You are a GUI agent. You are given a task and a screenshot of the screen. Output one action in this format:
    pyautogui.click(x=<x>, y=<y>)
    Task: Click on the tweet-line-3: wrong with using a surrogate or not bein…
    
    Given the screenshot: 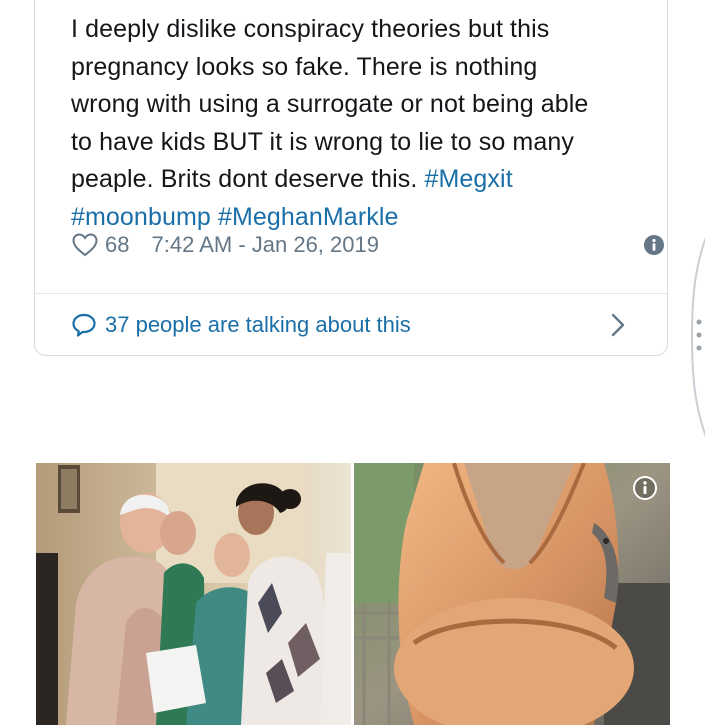 What is the action you would take?
    pyautogui.click(x=330, y=104)
    